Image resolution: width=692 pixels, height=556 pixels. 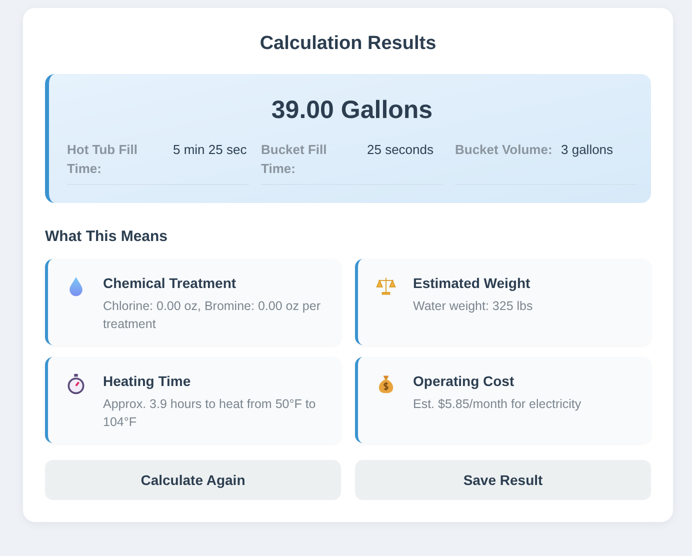 What do you see at coordinates (76, 384) in the screenshot?
I see `stopwatch-icon` at bounding box center [76, 384].